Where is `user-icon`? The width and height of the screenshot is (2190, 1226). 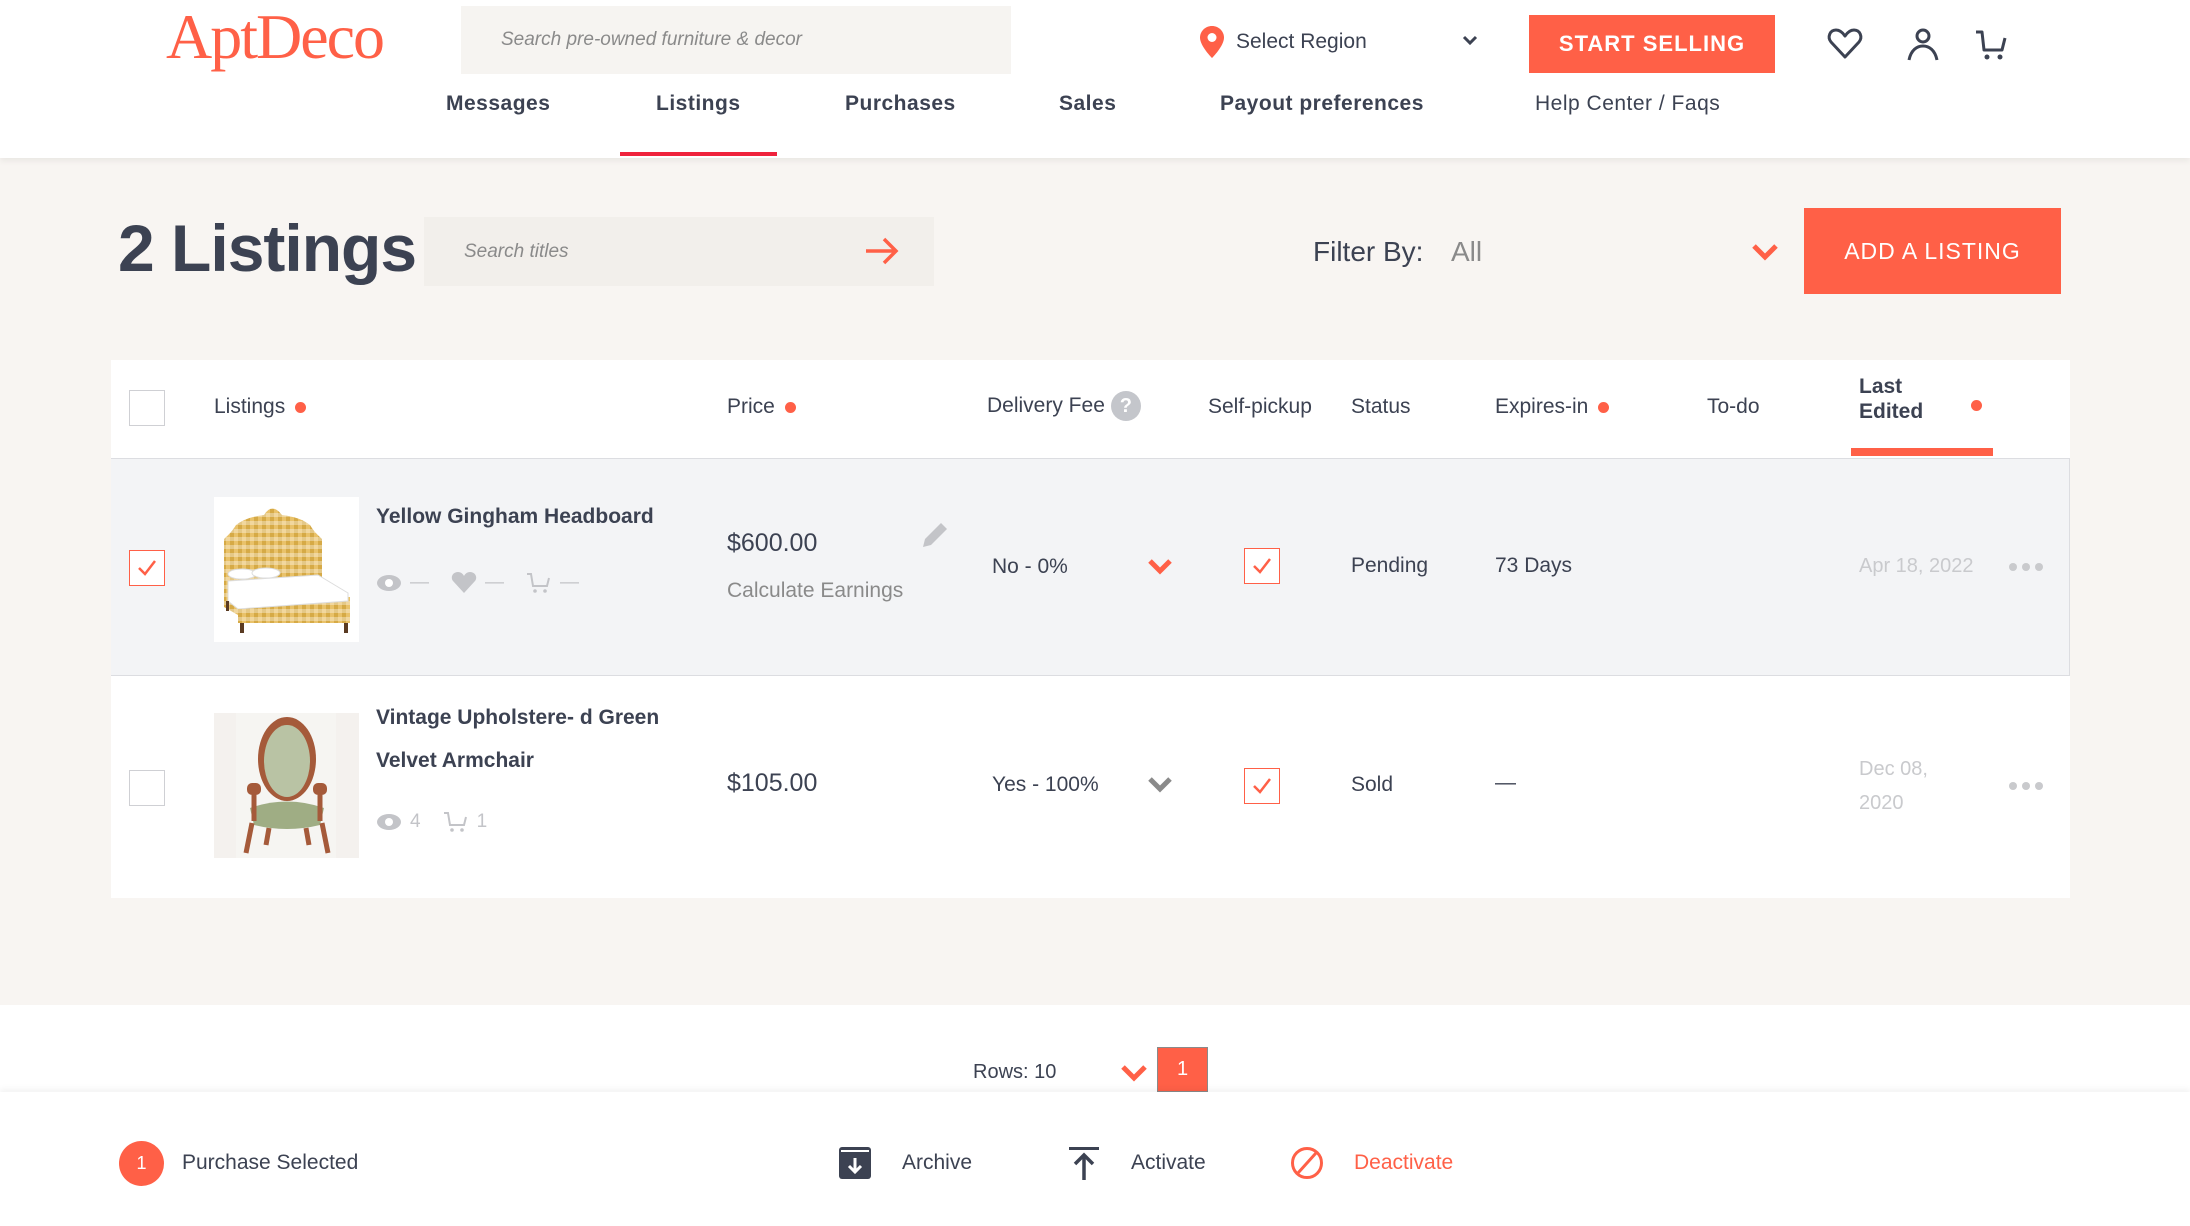 user-icon is located at coordinates (1923, 44).